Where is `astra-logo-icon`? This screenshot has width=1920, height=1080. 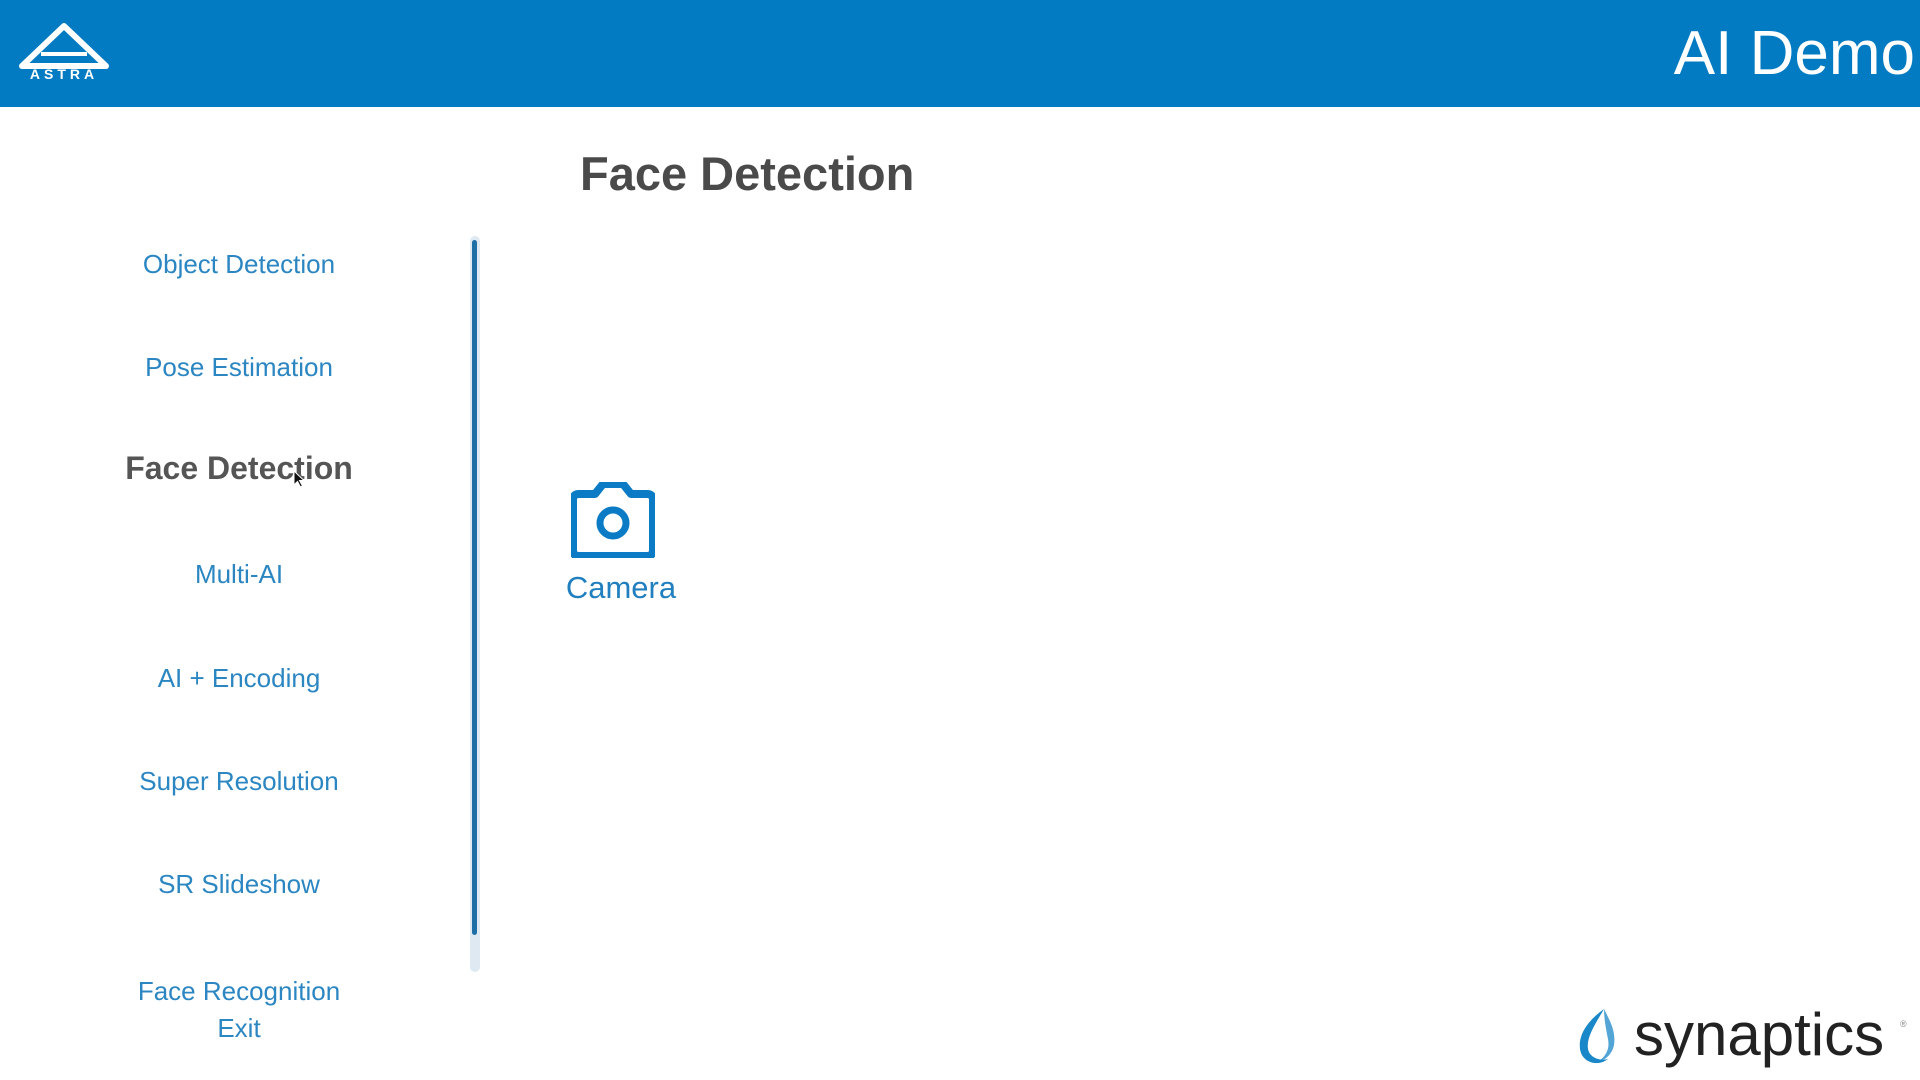 astra-logo-icon is located at coordinates (64, 46).